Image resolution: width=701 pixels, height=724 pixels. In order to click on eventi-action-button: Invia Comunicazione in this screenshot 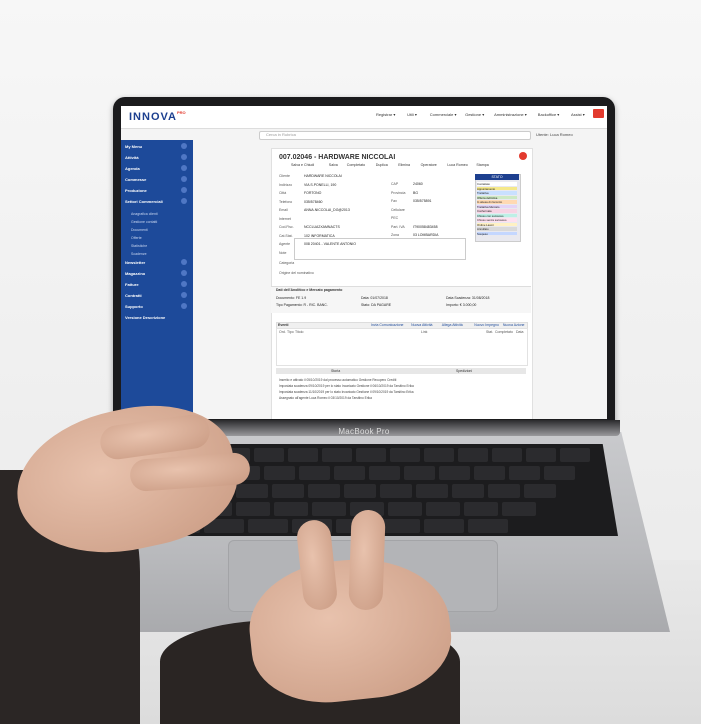, I will do `click(387, 325)`.